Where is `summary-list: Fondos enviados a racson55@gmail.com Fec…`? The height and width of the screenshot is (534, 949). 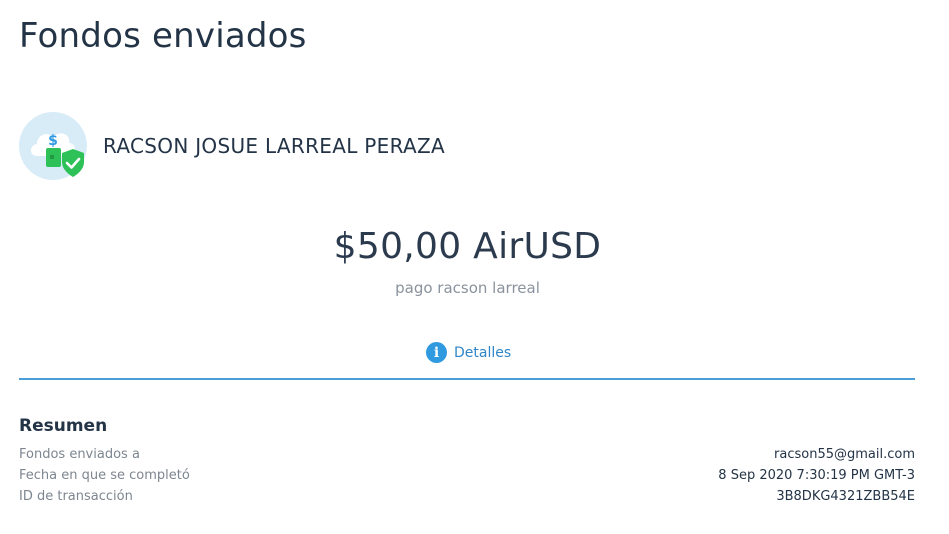 summary-list: Fondos enviados a racson55@gmail.com Fec… is located at coordinates (467, 475).